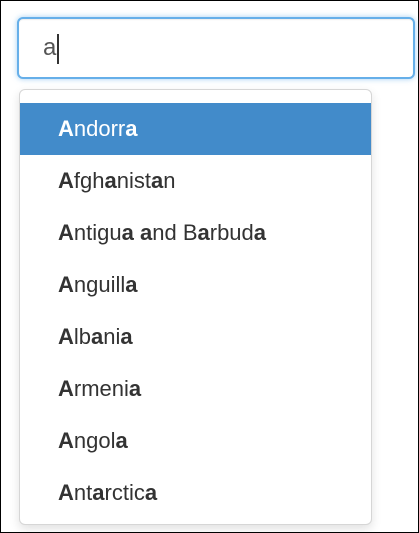 This screenshot has height=533, width=419. I want to click on dropdown-option: Albania, so click(195, 337).